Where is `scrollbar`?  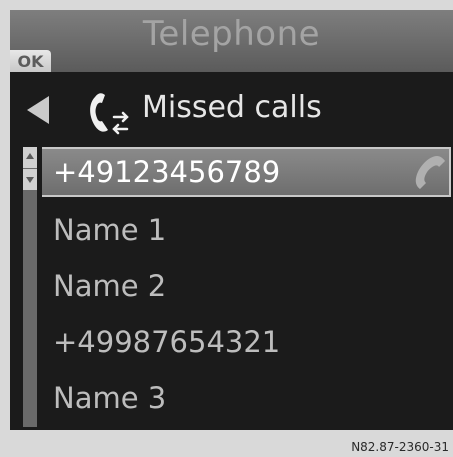 scrollbar is located at coordinates (30, 287).